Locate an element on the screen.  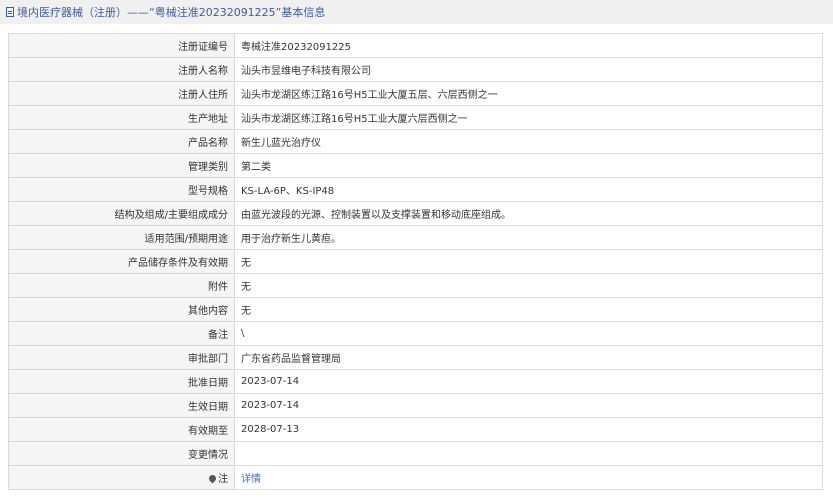
table-row: 附件 无 is located at coordinates (415, 285).